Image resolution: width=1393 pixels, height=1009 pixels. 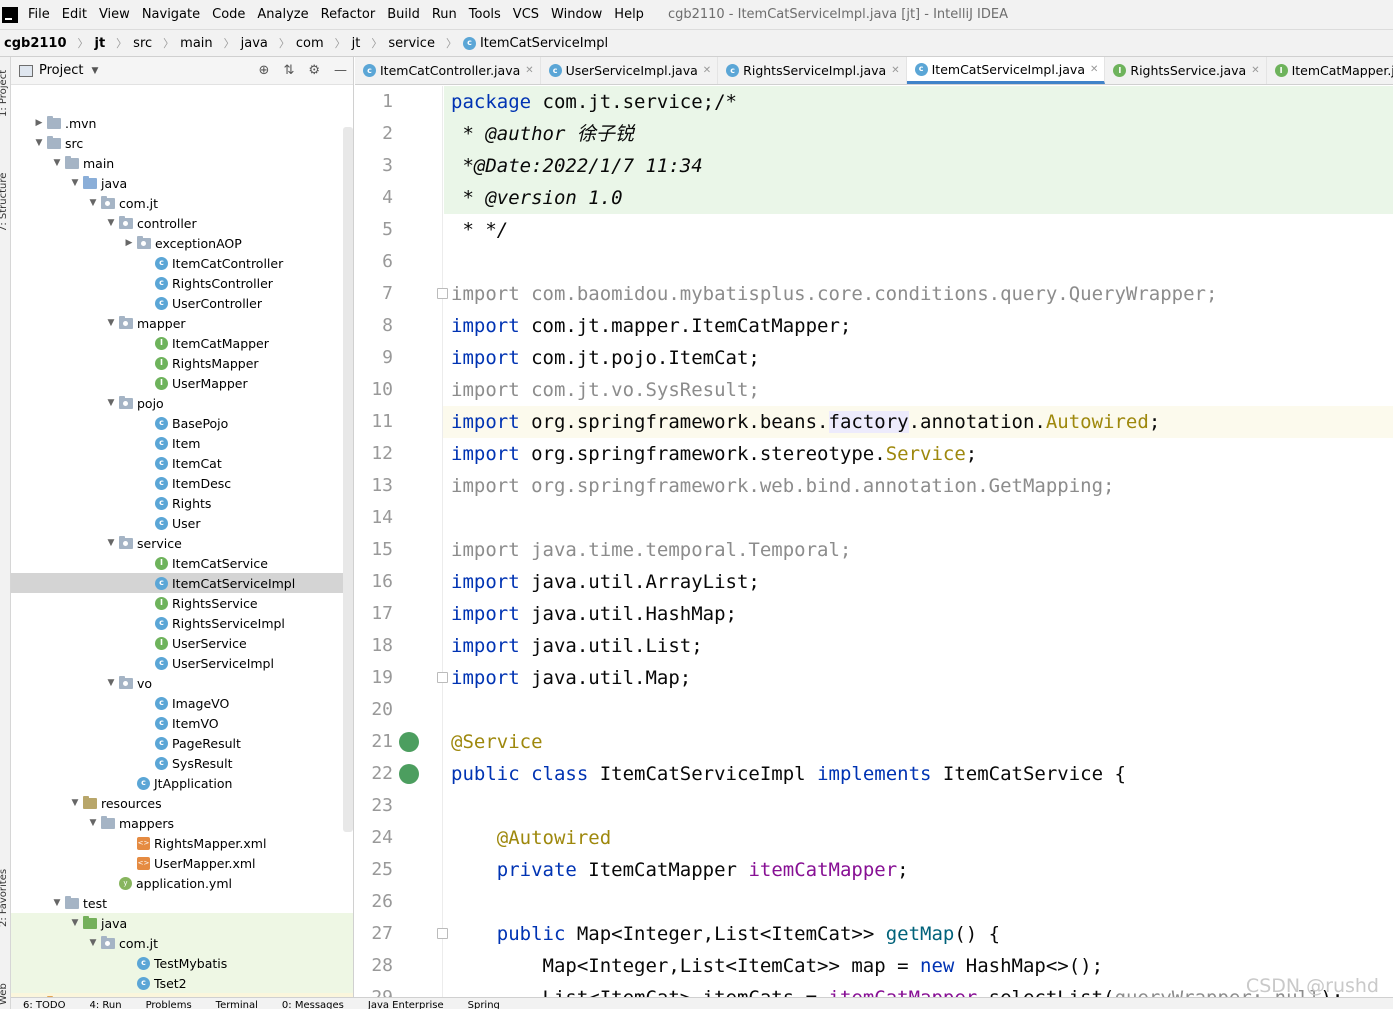 I want to click on tree-item: c ImageVO, so click(x=182, y=703).